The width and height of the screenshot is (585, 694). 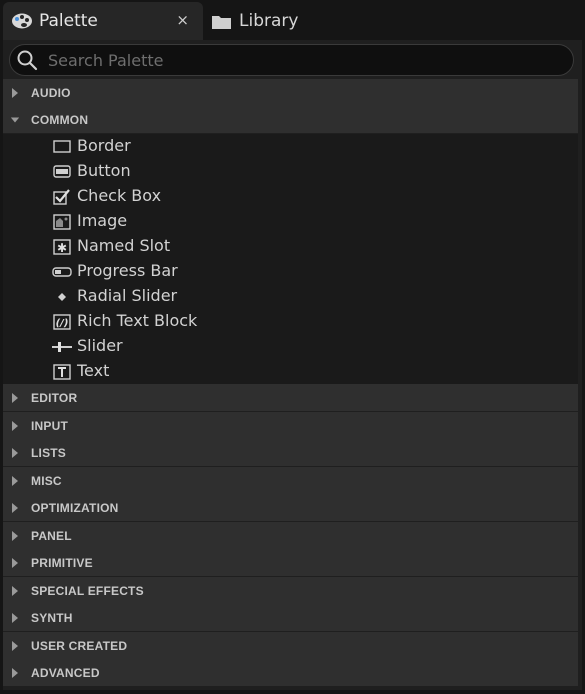 I want to click on widget-item-checkbox: Check Box, so click(x=290, y=196).